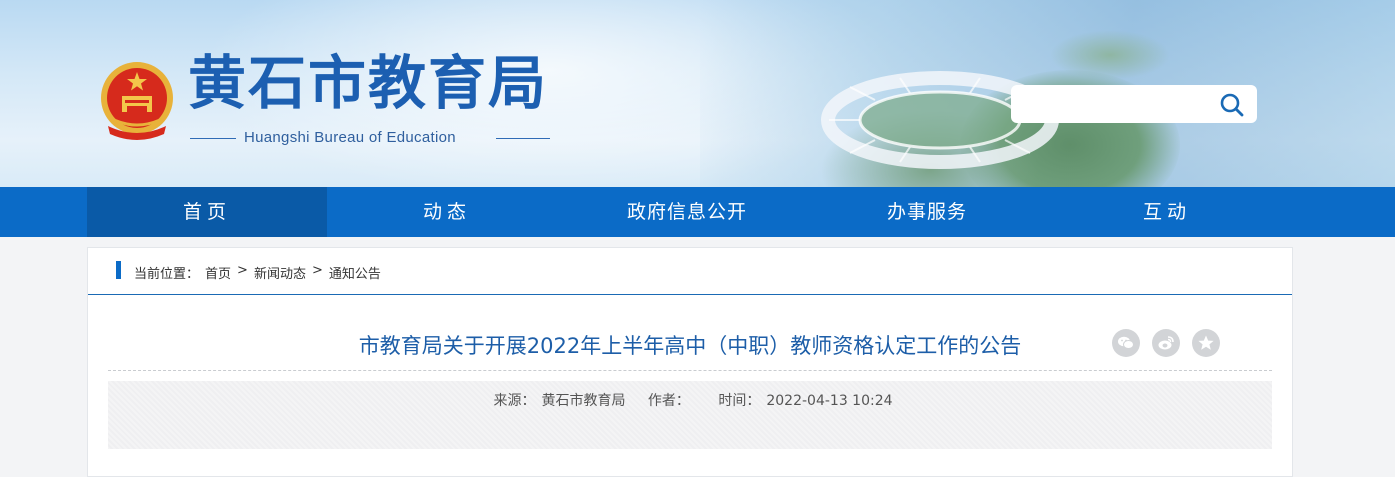 Image resolution: width=1395 pixels, height=477 pixels. I want to click on nav-item-home: 首页, so click(207, 212).